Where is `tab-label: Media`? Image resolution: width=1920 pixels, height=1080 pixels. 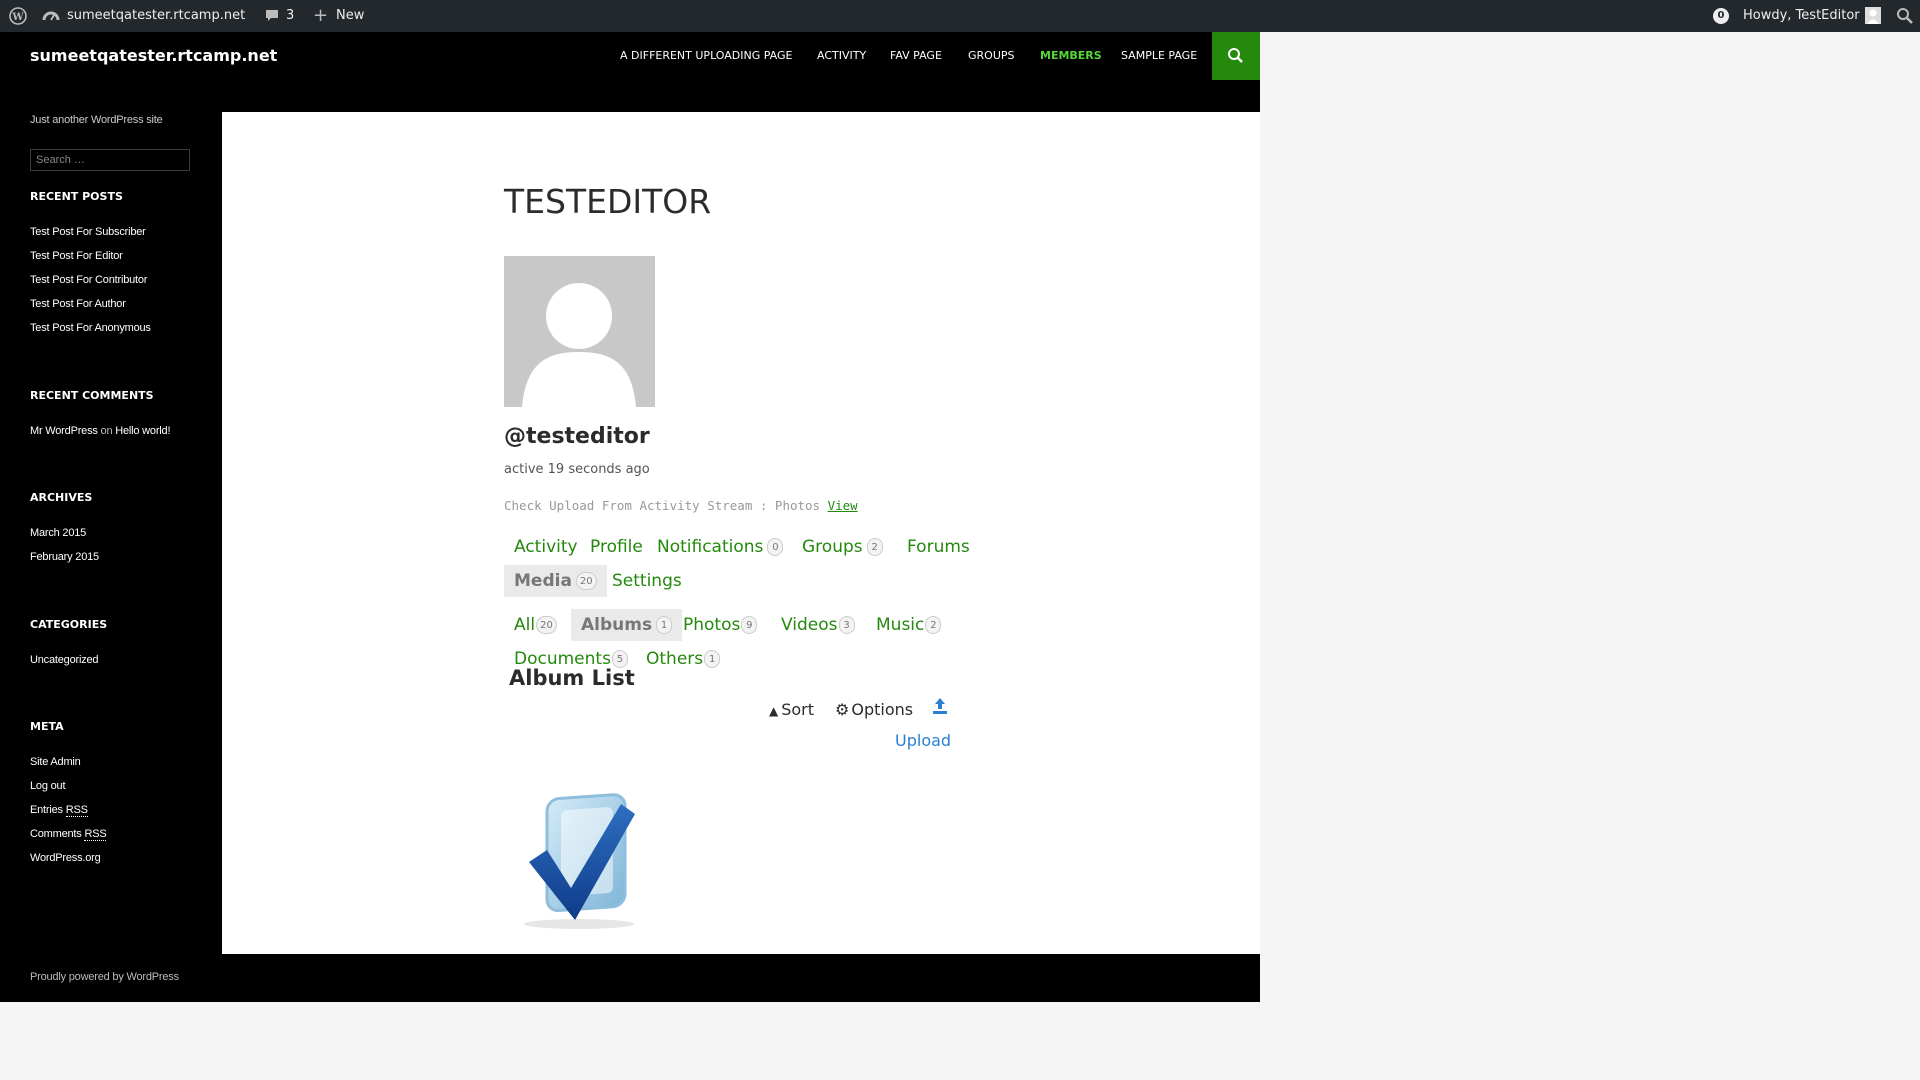 tab-label: Media is located at coordinates (543, 581).